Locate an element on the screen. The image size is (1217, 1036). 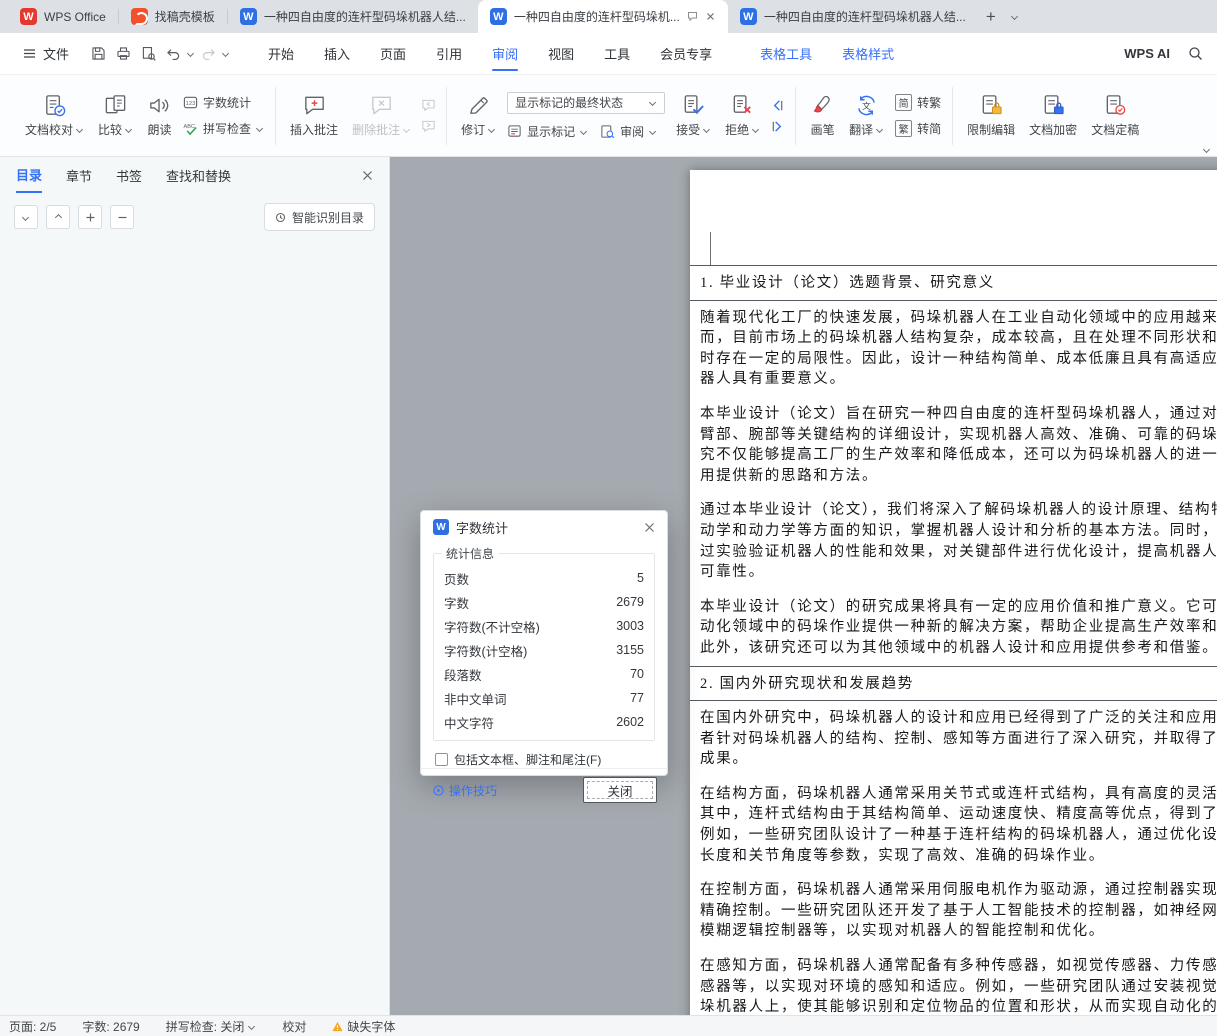
compare-button: 比较 is located at coordinates (115, 115).